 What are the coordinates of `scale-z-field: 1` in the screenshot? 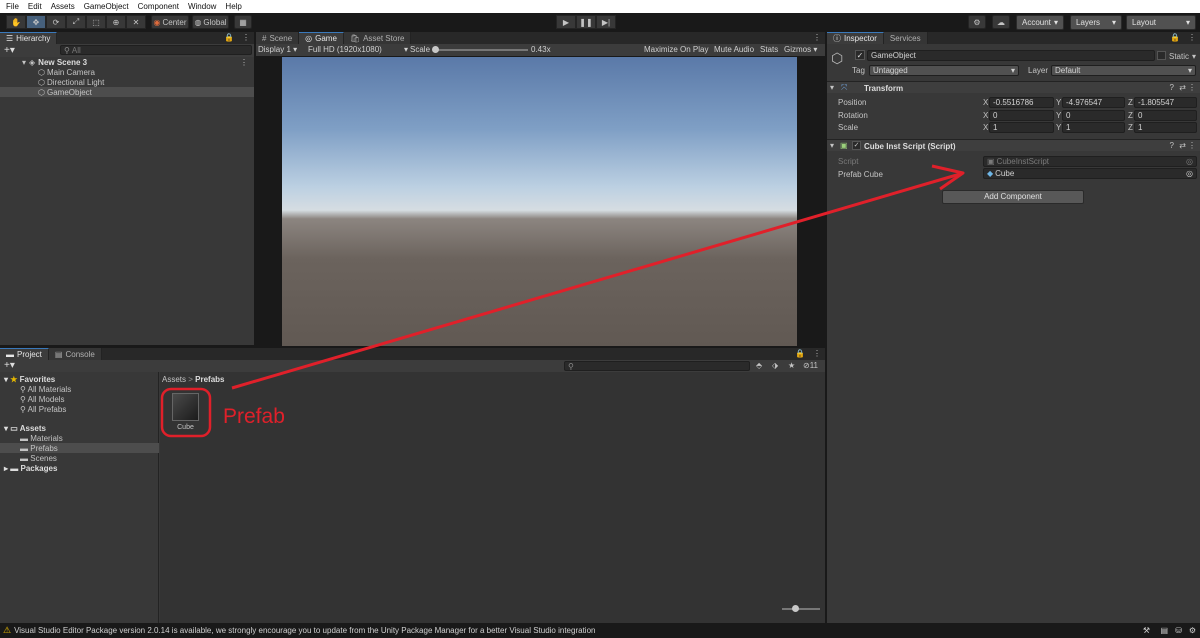 It's located at (1165, 127).